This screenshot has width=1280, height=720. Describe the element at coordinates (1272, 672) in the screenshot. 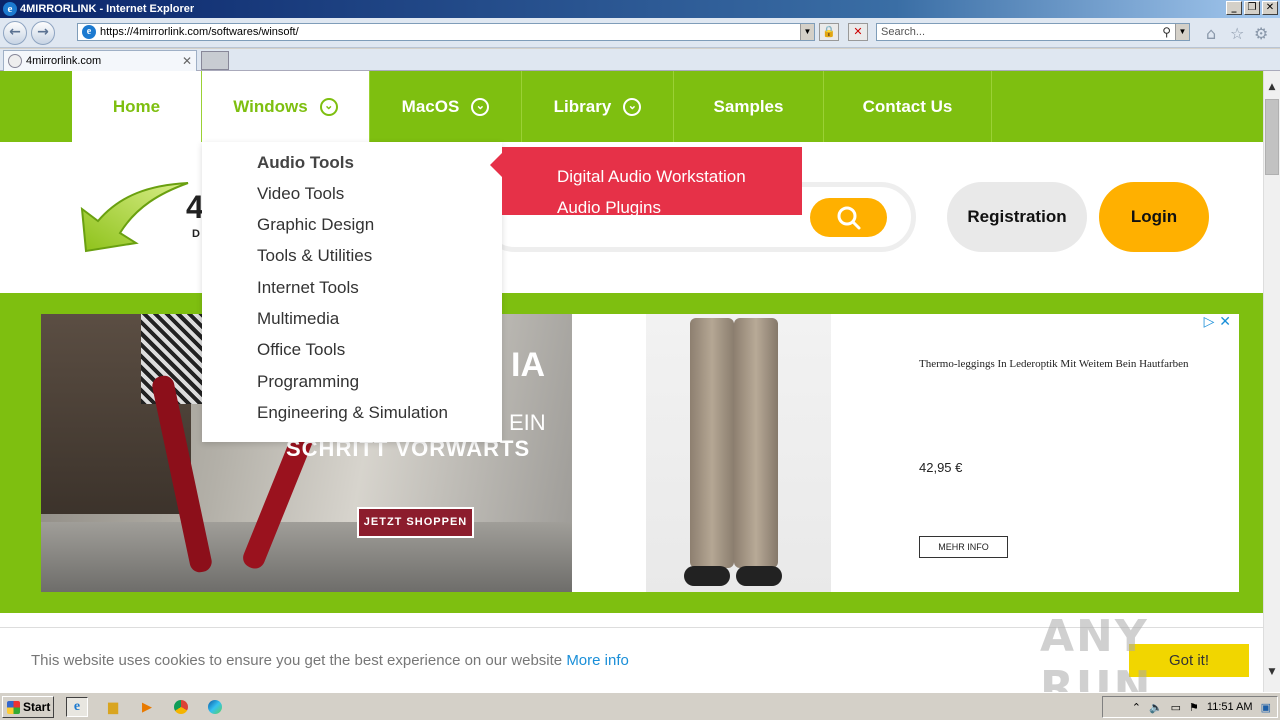

I see `scroll-down-icon: ▼` at that location.